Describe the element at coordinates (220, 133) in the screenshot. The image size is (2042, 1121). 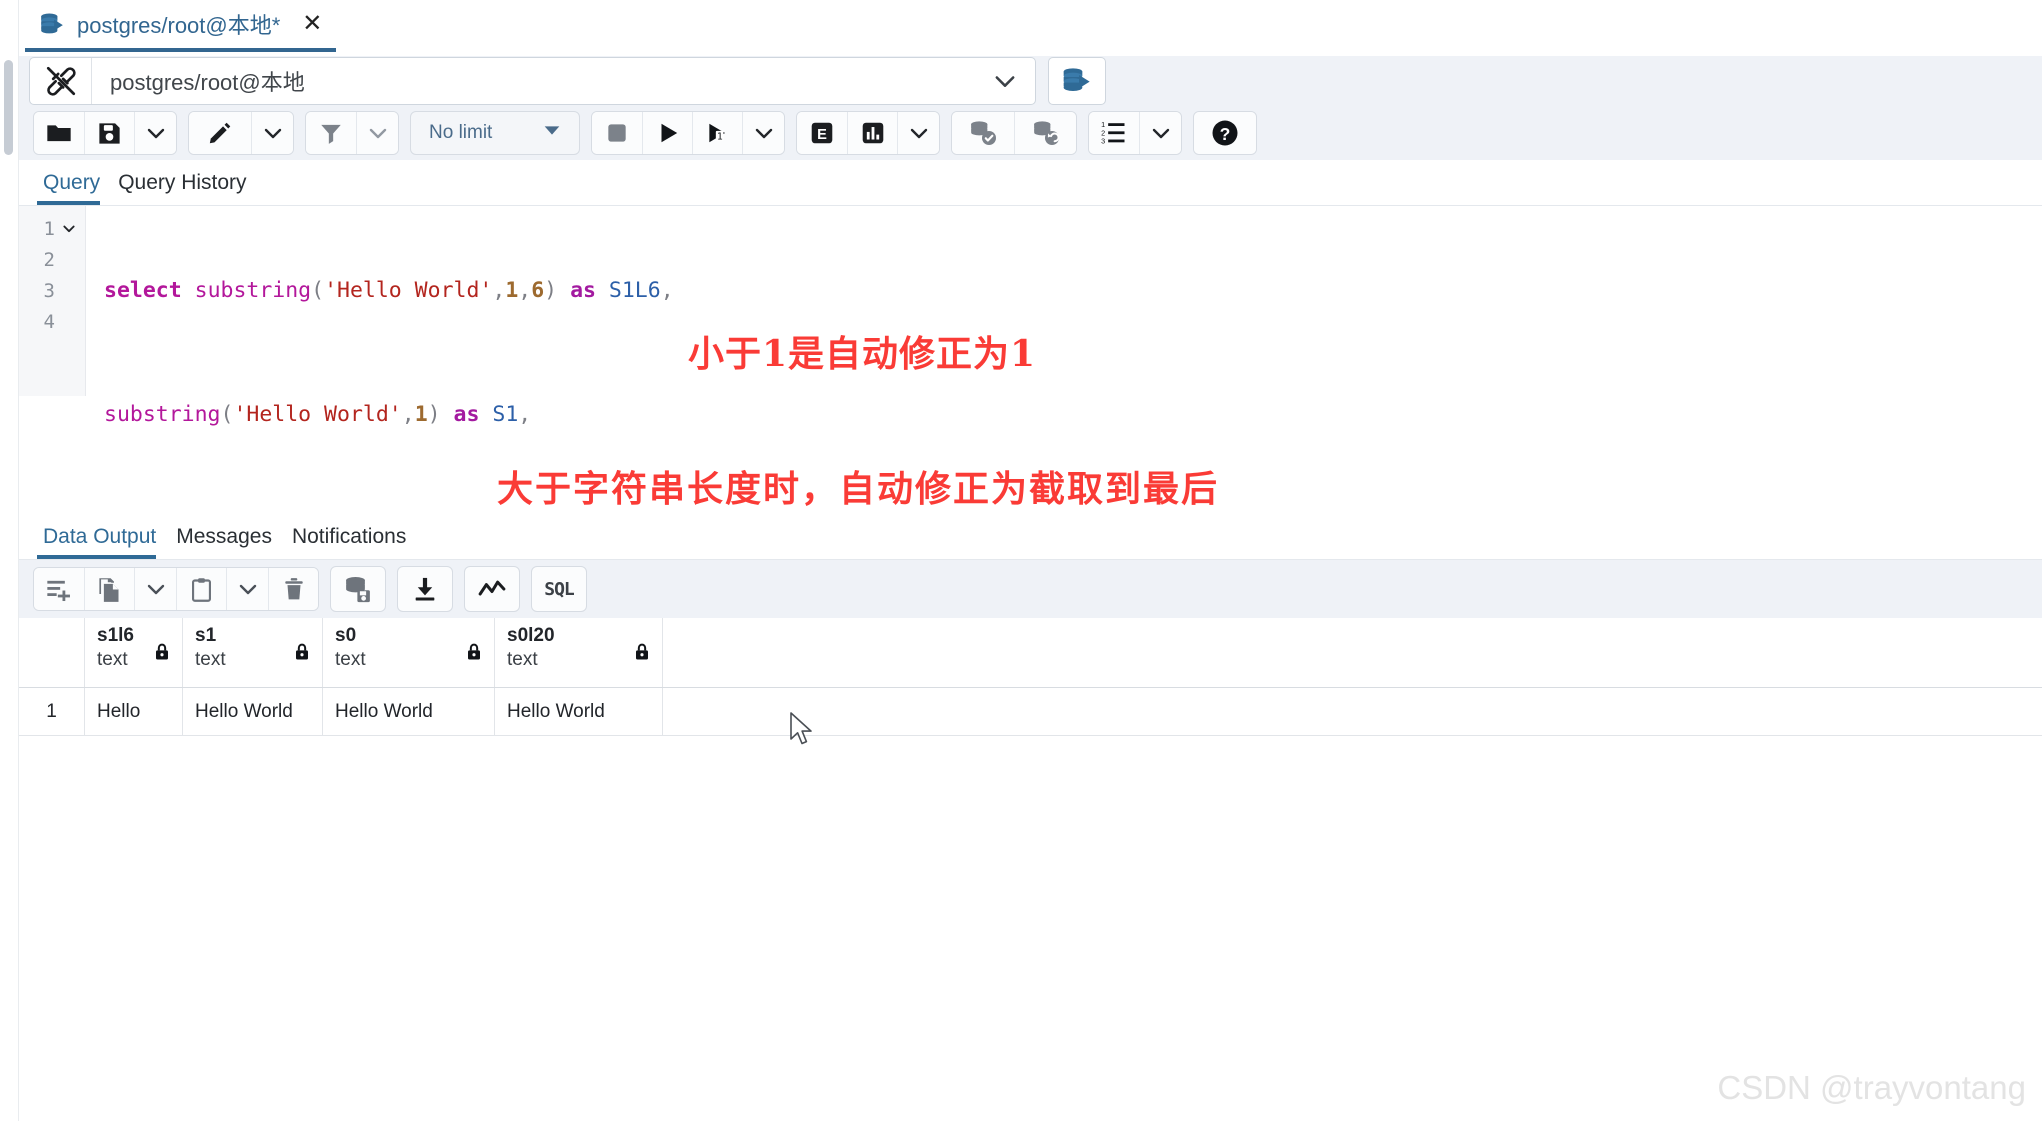
I see `pencil-edit-icon` at that location.